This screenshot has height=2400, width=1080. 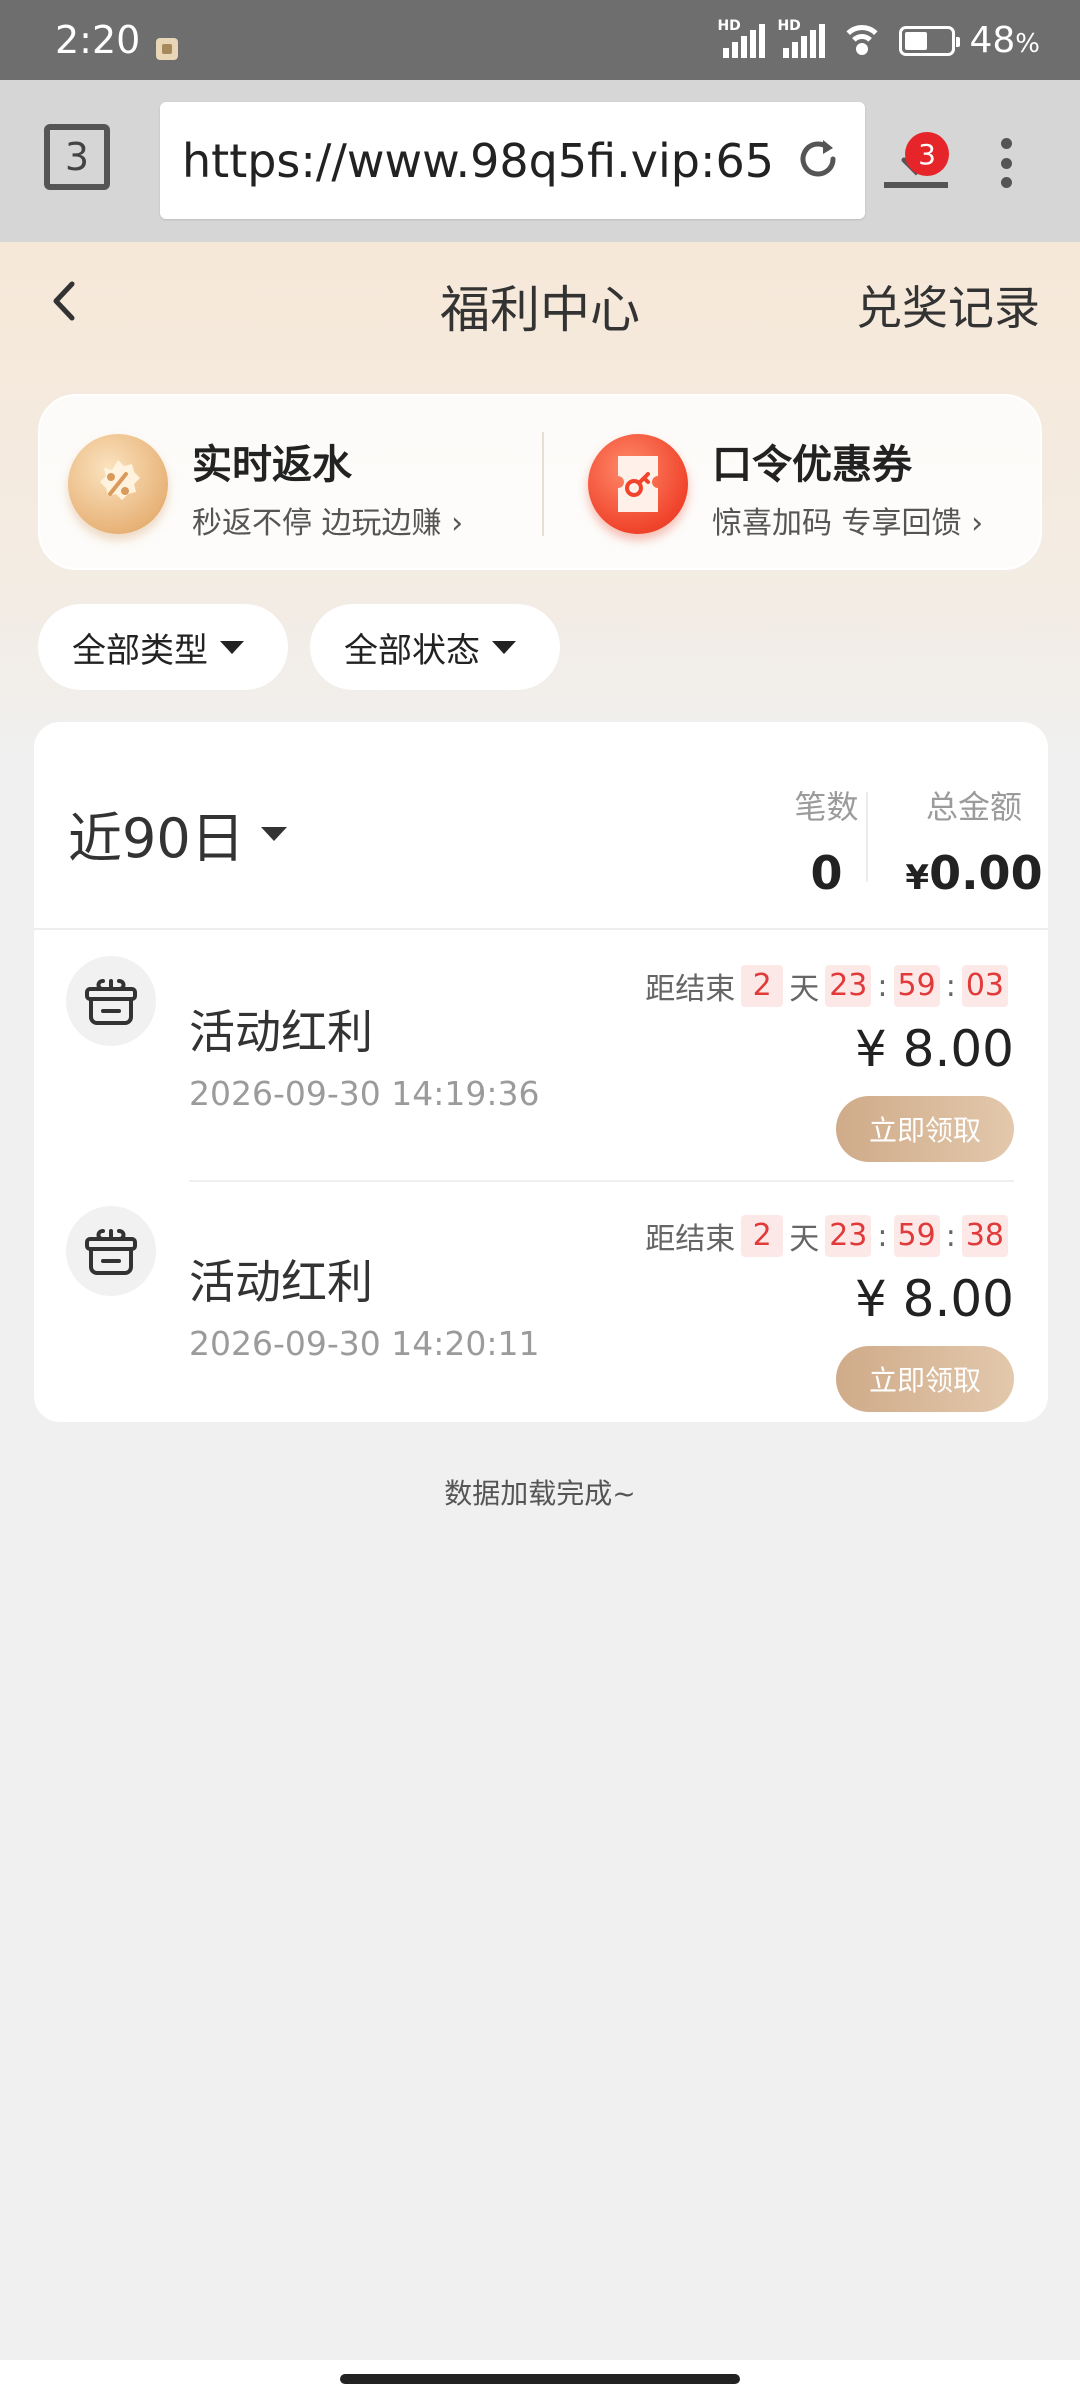 What do you see at coordinates (973, 807) in the screenshot?
I see `total-label: 总金额` at bounding box center [973, 807].